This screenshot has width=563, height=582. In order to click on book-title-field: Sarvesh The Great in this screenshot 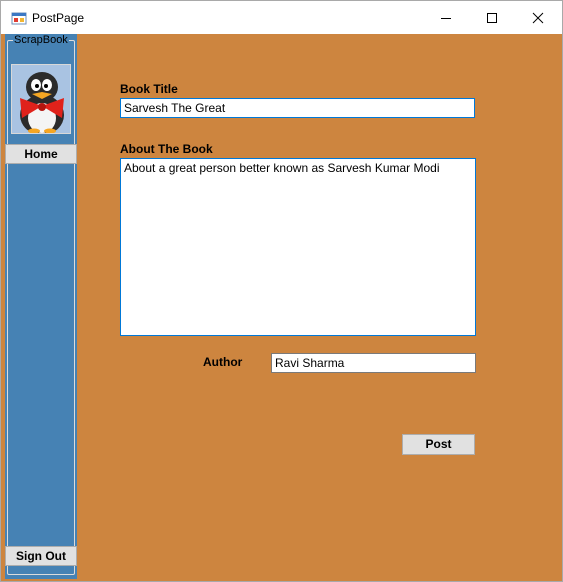, I will do `click(297, 108)`.